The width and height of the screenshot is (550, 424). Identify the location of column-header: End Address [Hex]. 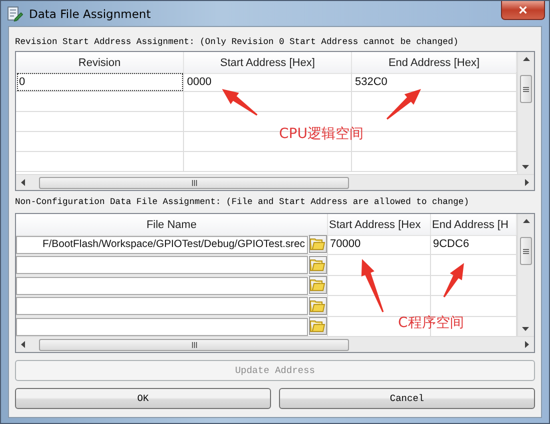
(434, 63).